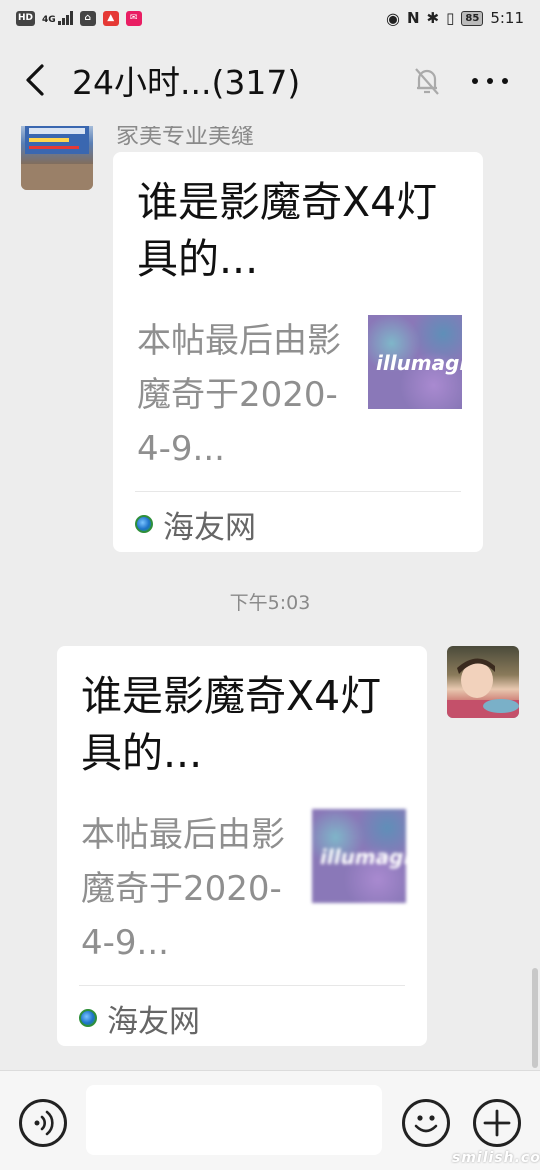 The width and height of the screenshot is (540, 1170). What do you see at coordinates (413, 18) in the screenshot?
I see `nfc-icon: N` at bounding box center [413, 18].